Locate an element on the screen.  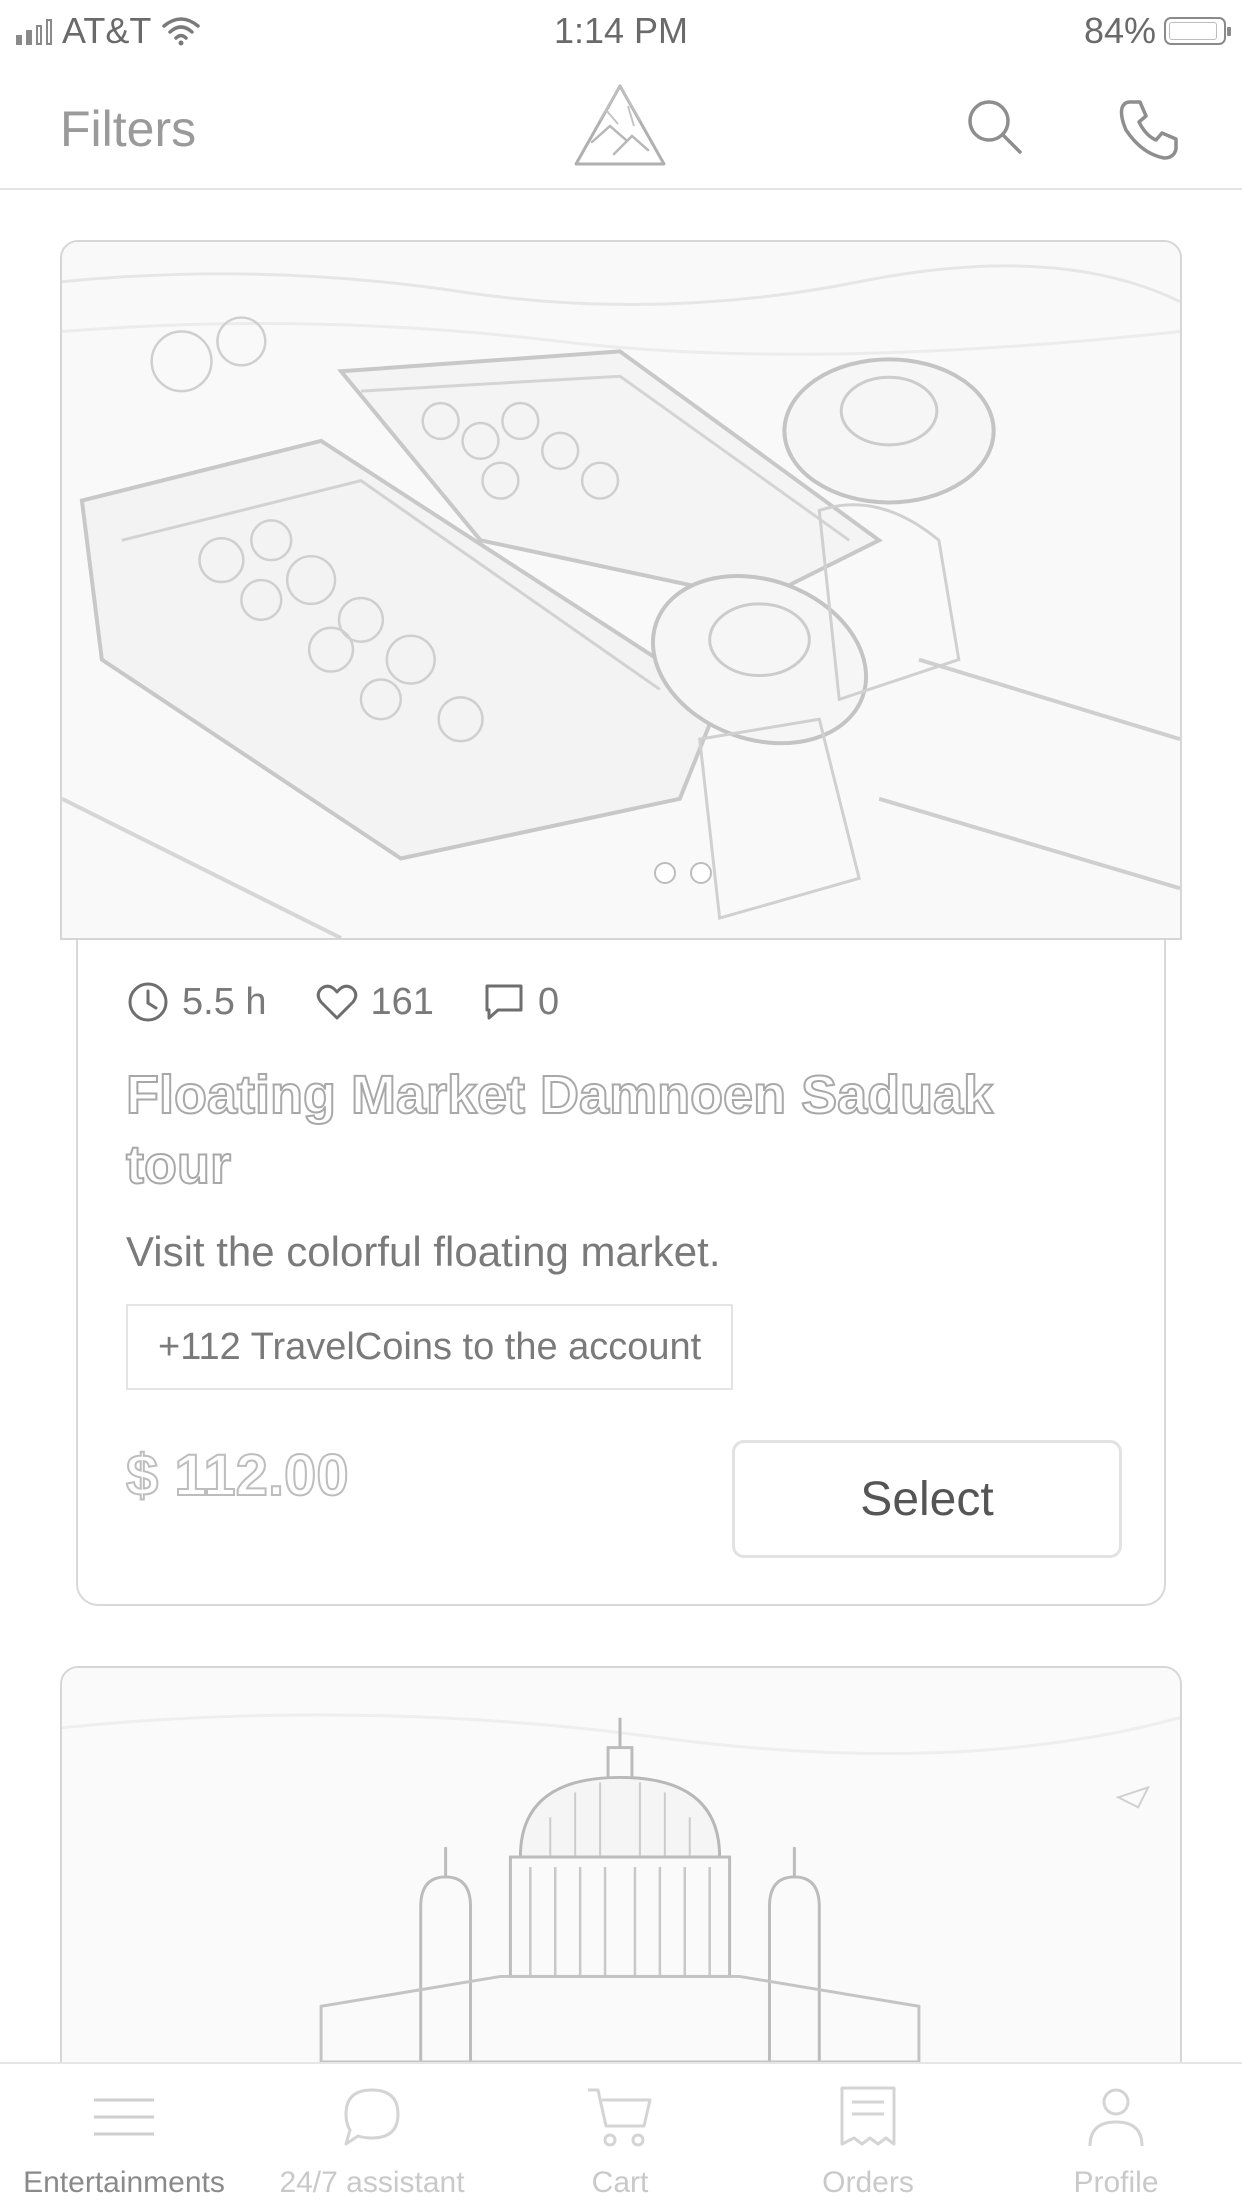
menu-icon is located at coordinates (124, 2117).